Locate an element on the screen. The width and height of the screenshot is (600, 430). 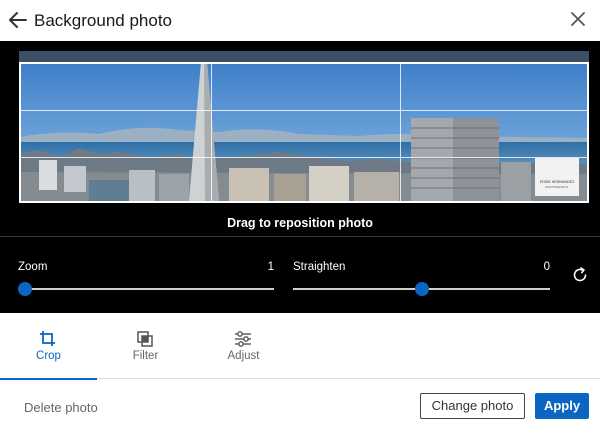
back-button is located at coordinates (18, 20).